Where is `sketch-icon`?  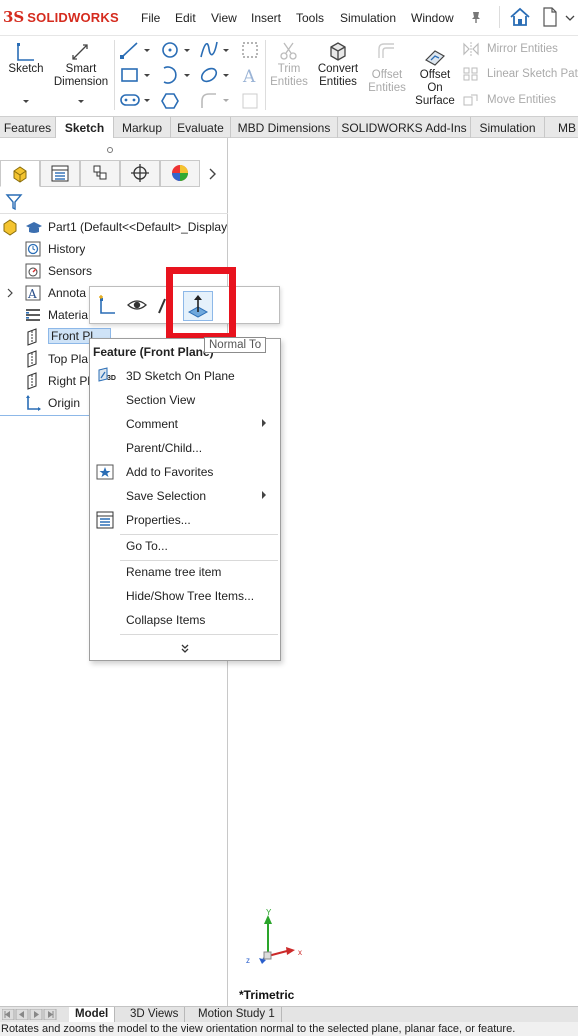
sketch-icon is located at coordinates (26, 52).